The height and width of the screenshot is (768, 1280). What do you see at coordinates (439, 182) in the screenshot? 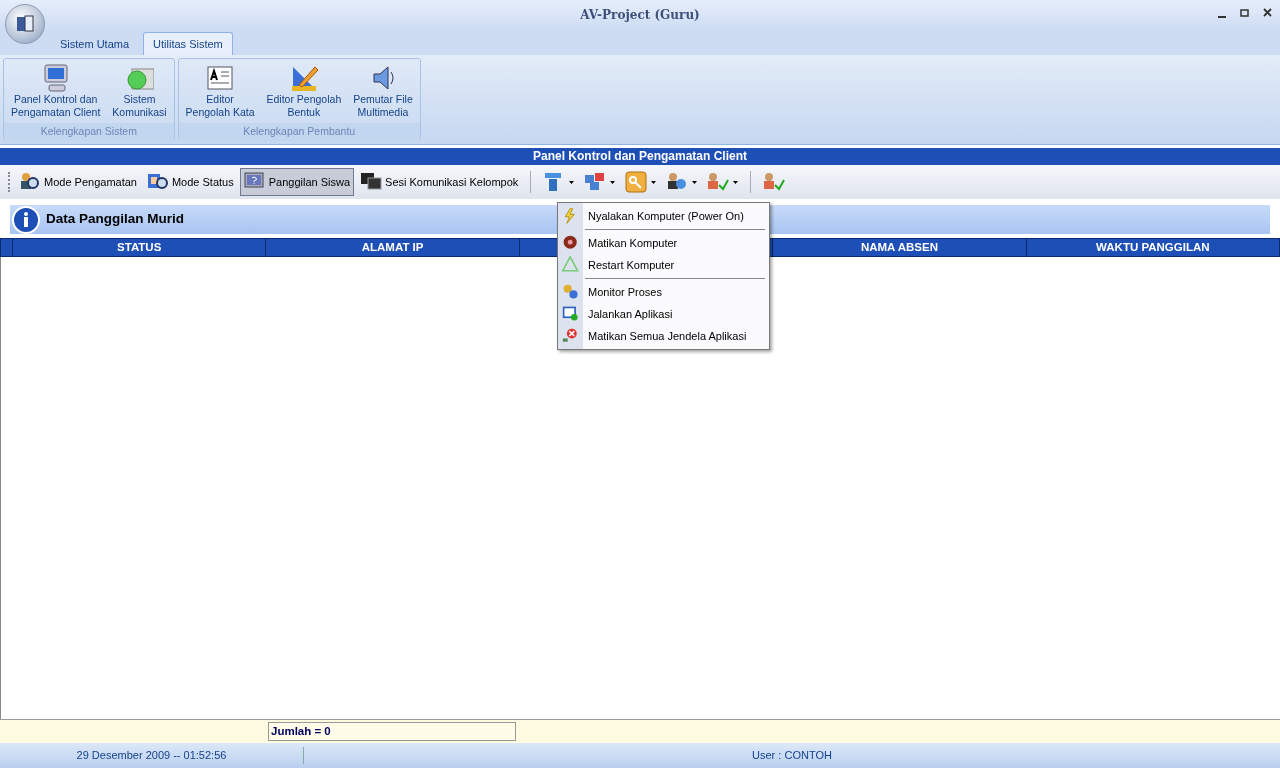
I see `toolbar-button: Sesi Komunikasi Kelompok` at bounding box center [439, 182].